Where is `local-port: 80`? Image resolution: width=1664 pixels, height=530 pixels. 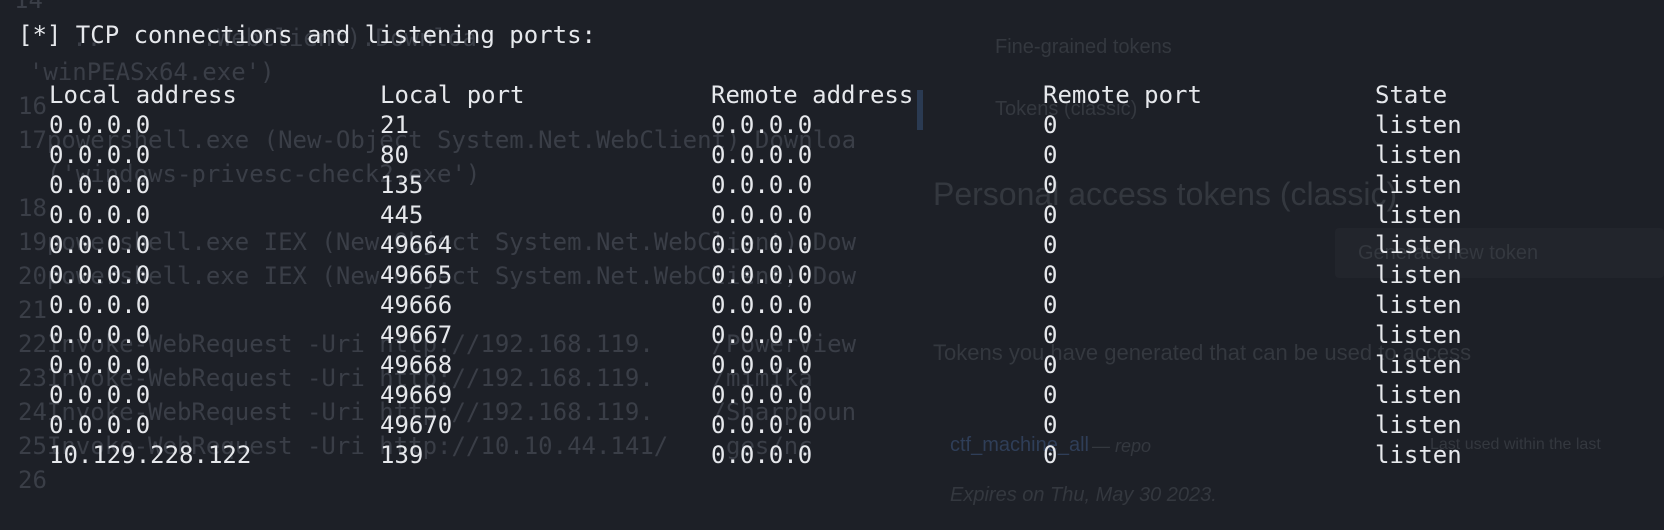
local-port: 80 is located at coordinates (394, 155).